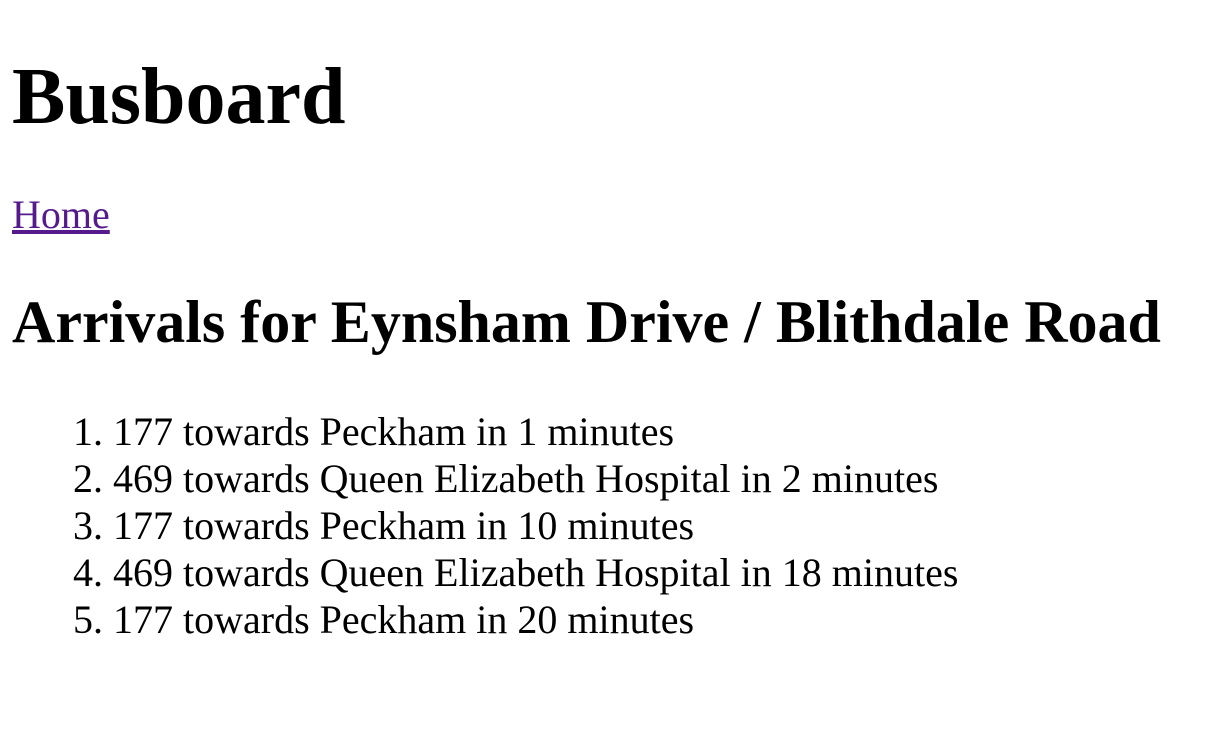  What do you see at coordinates (535, 525) in the screenshot?
I see `arrival-item: 177 towards Peckham in 10 minutes` at bounding box center [535, 525].